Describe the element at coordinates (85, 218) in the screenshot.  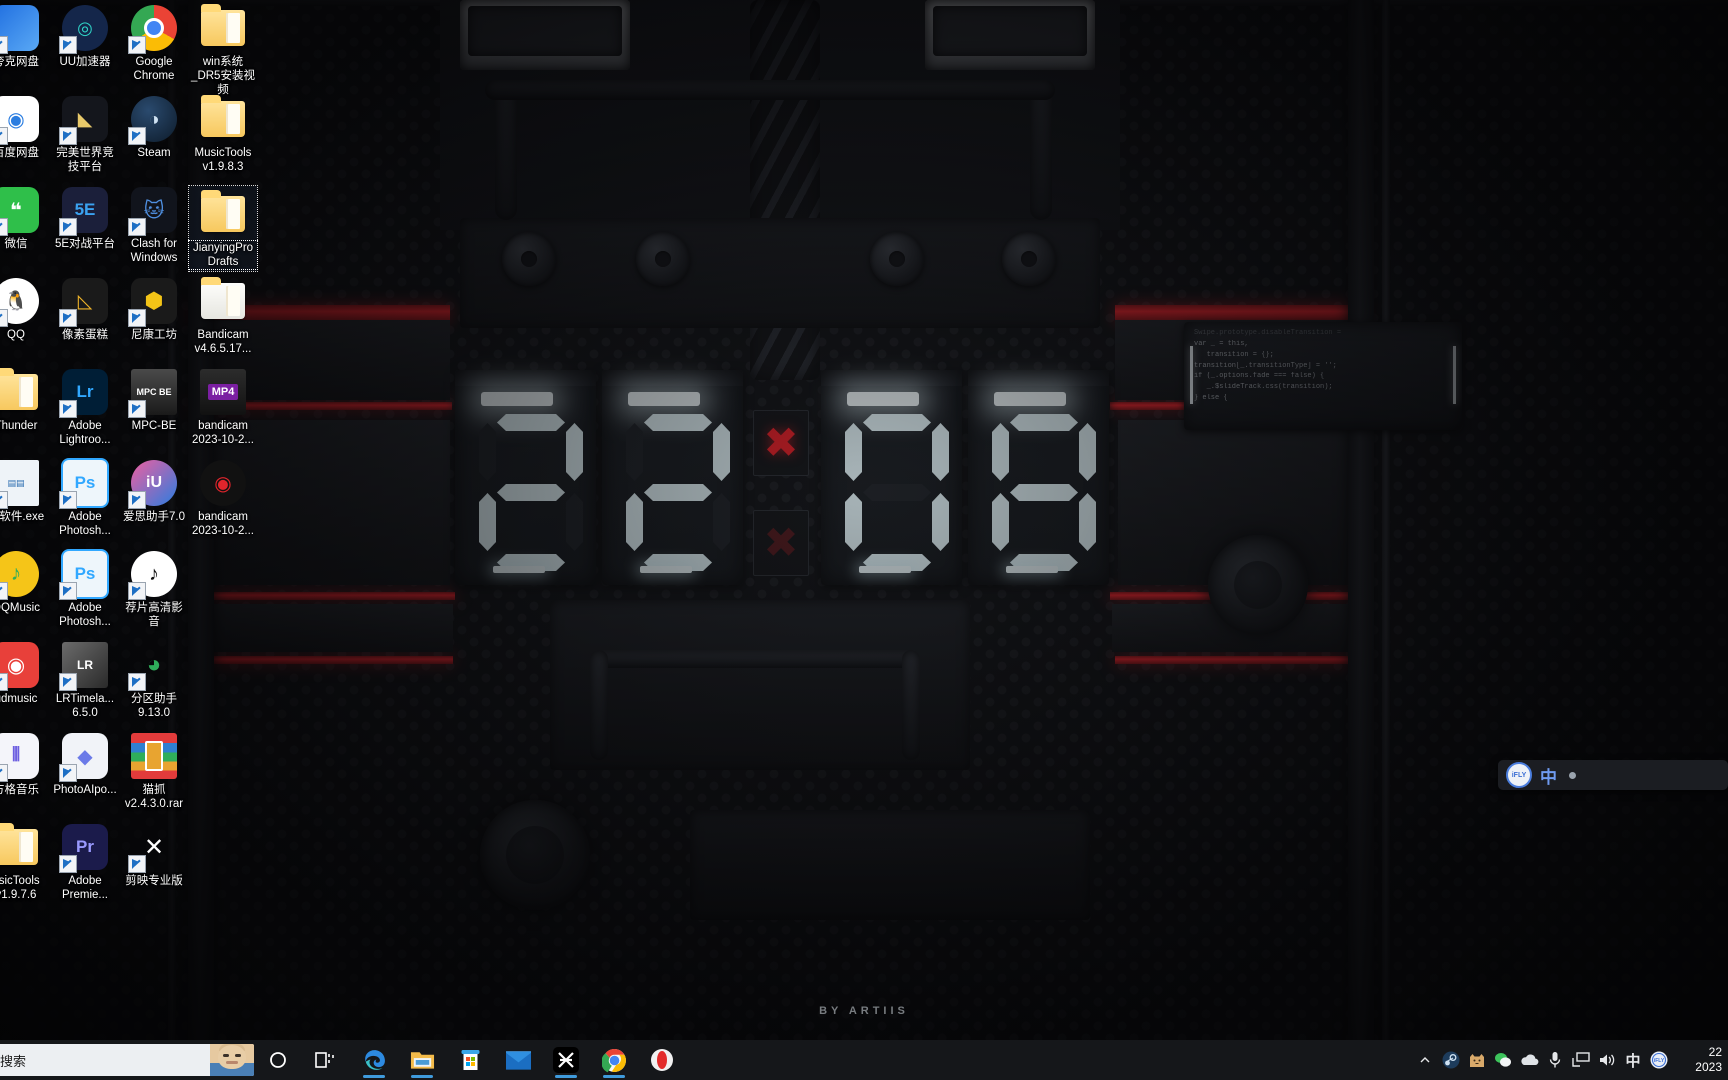
I see `desktop-icon: 5E 5E对战平台` at that location.